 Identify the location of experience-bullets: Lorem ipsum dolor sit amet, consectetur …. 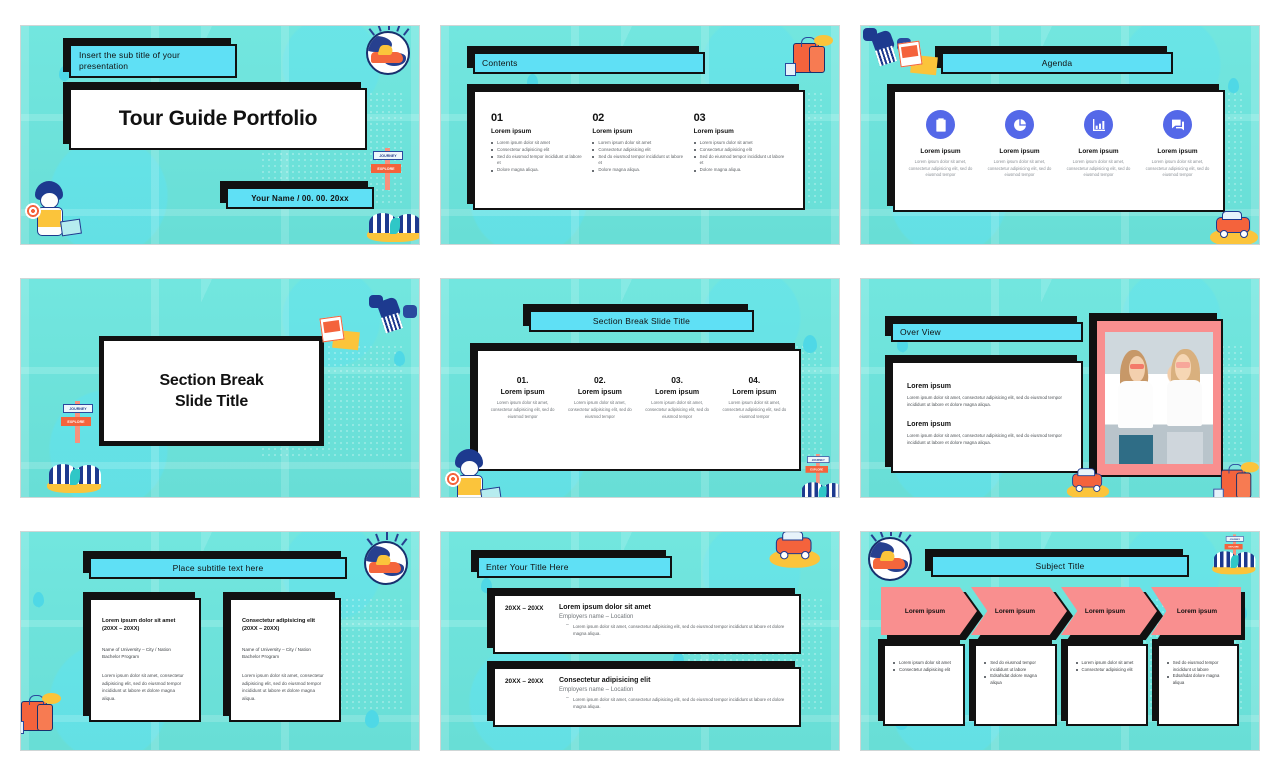
(674, 630).